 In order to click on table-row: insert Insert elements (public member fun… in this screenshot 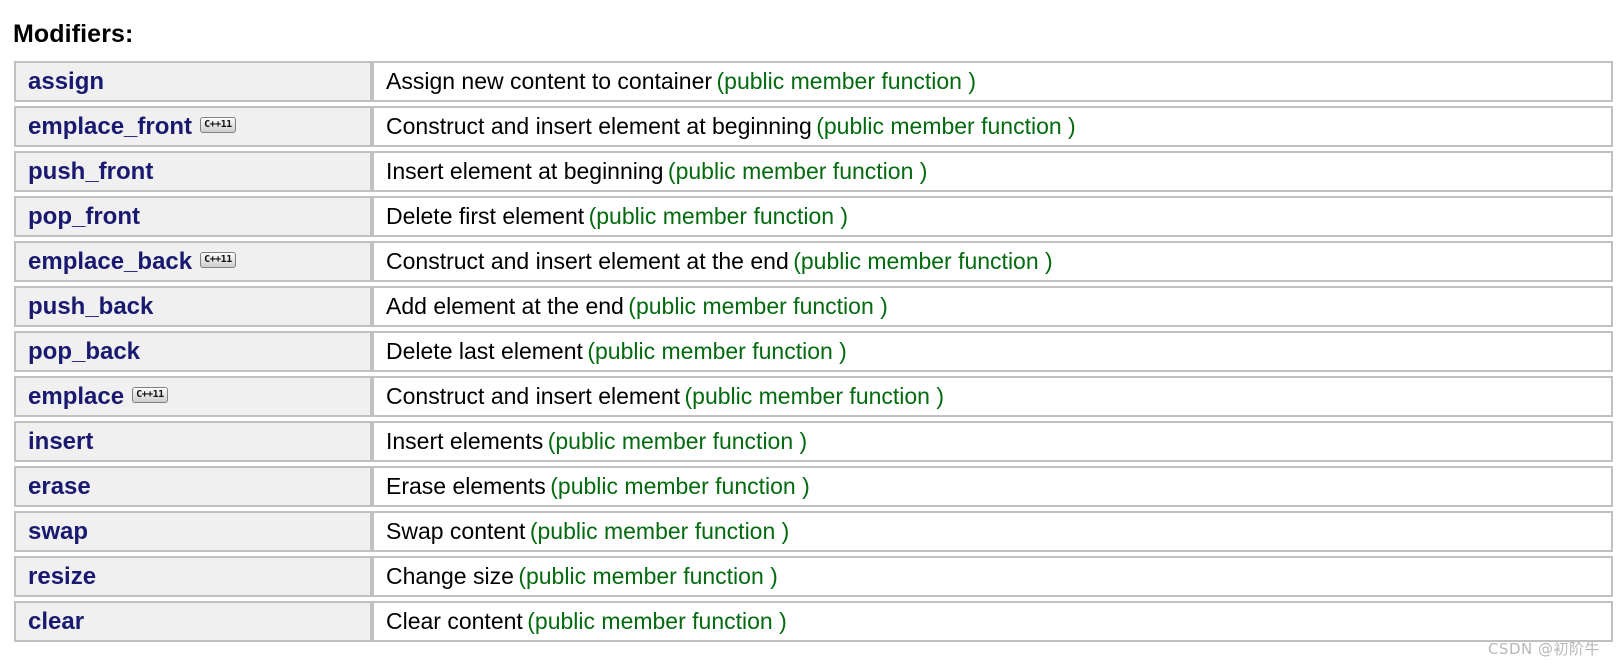, I will do `click(813, 441)`.